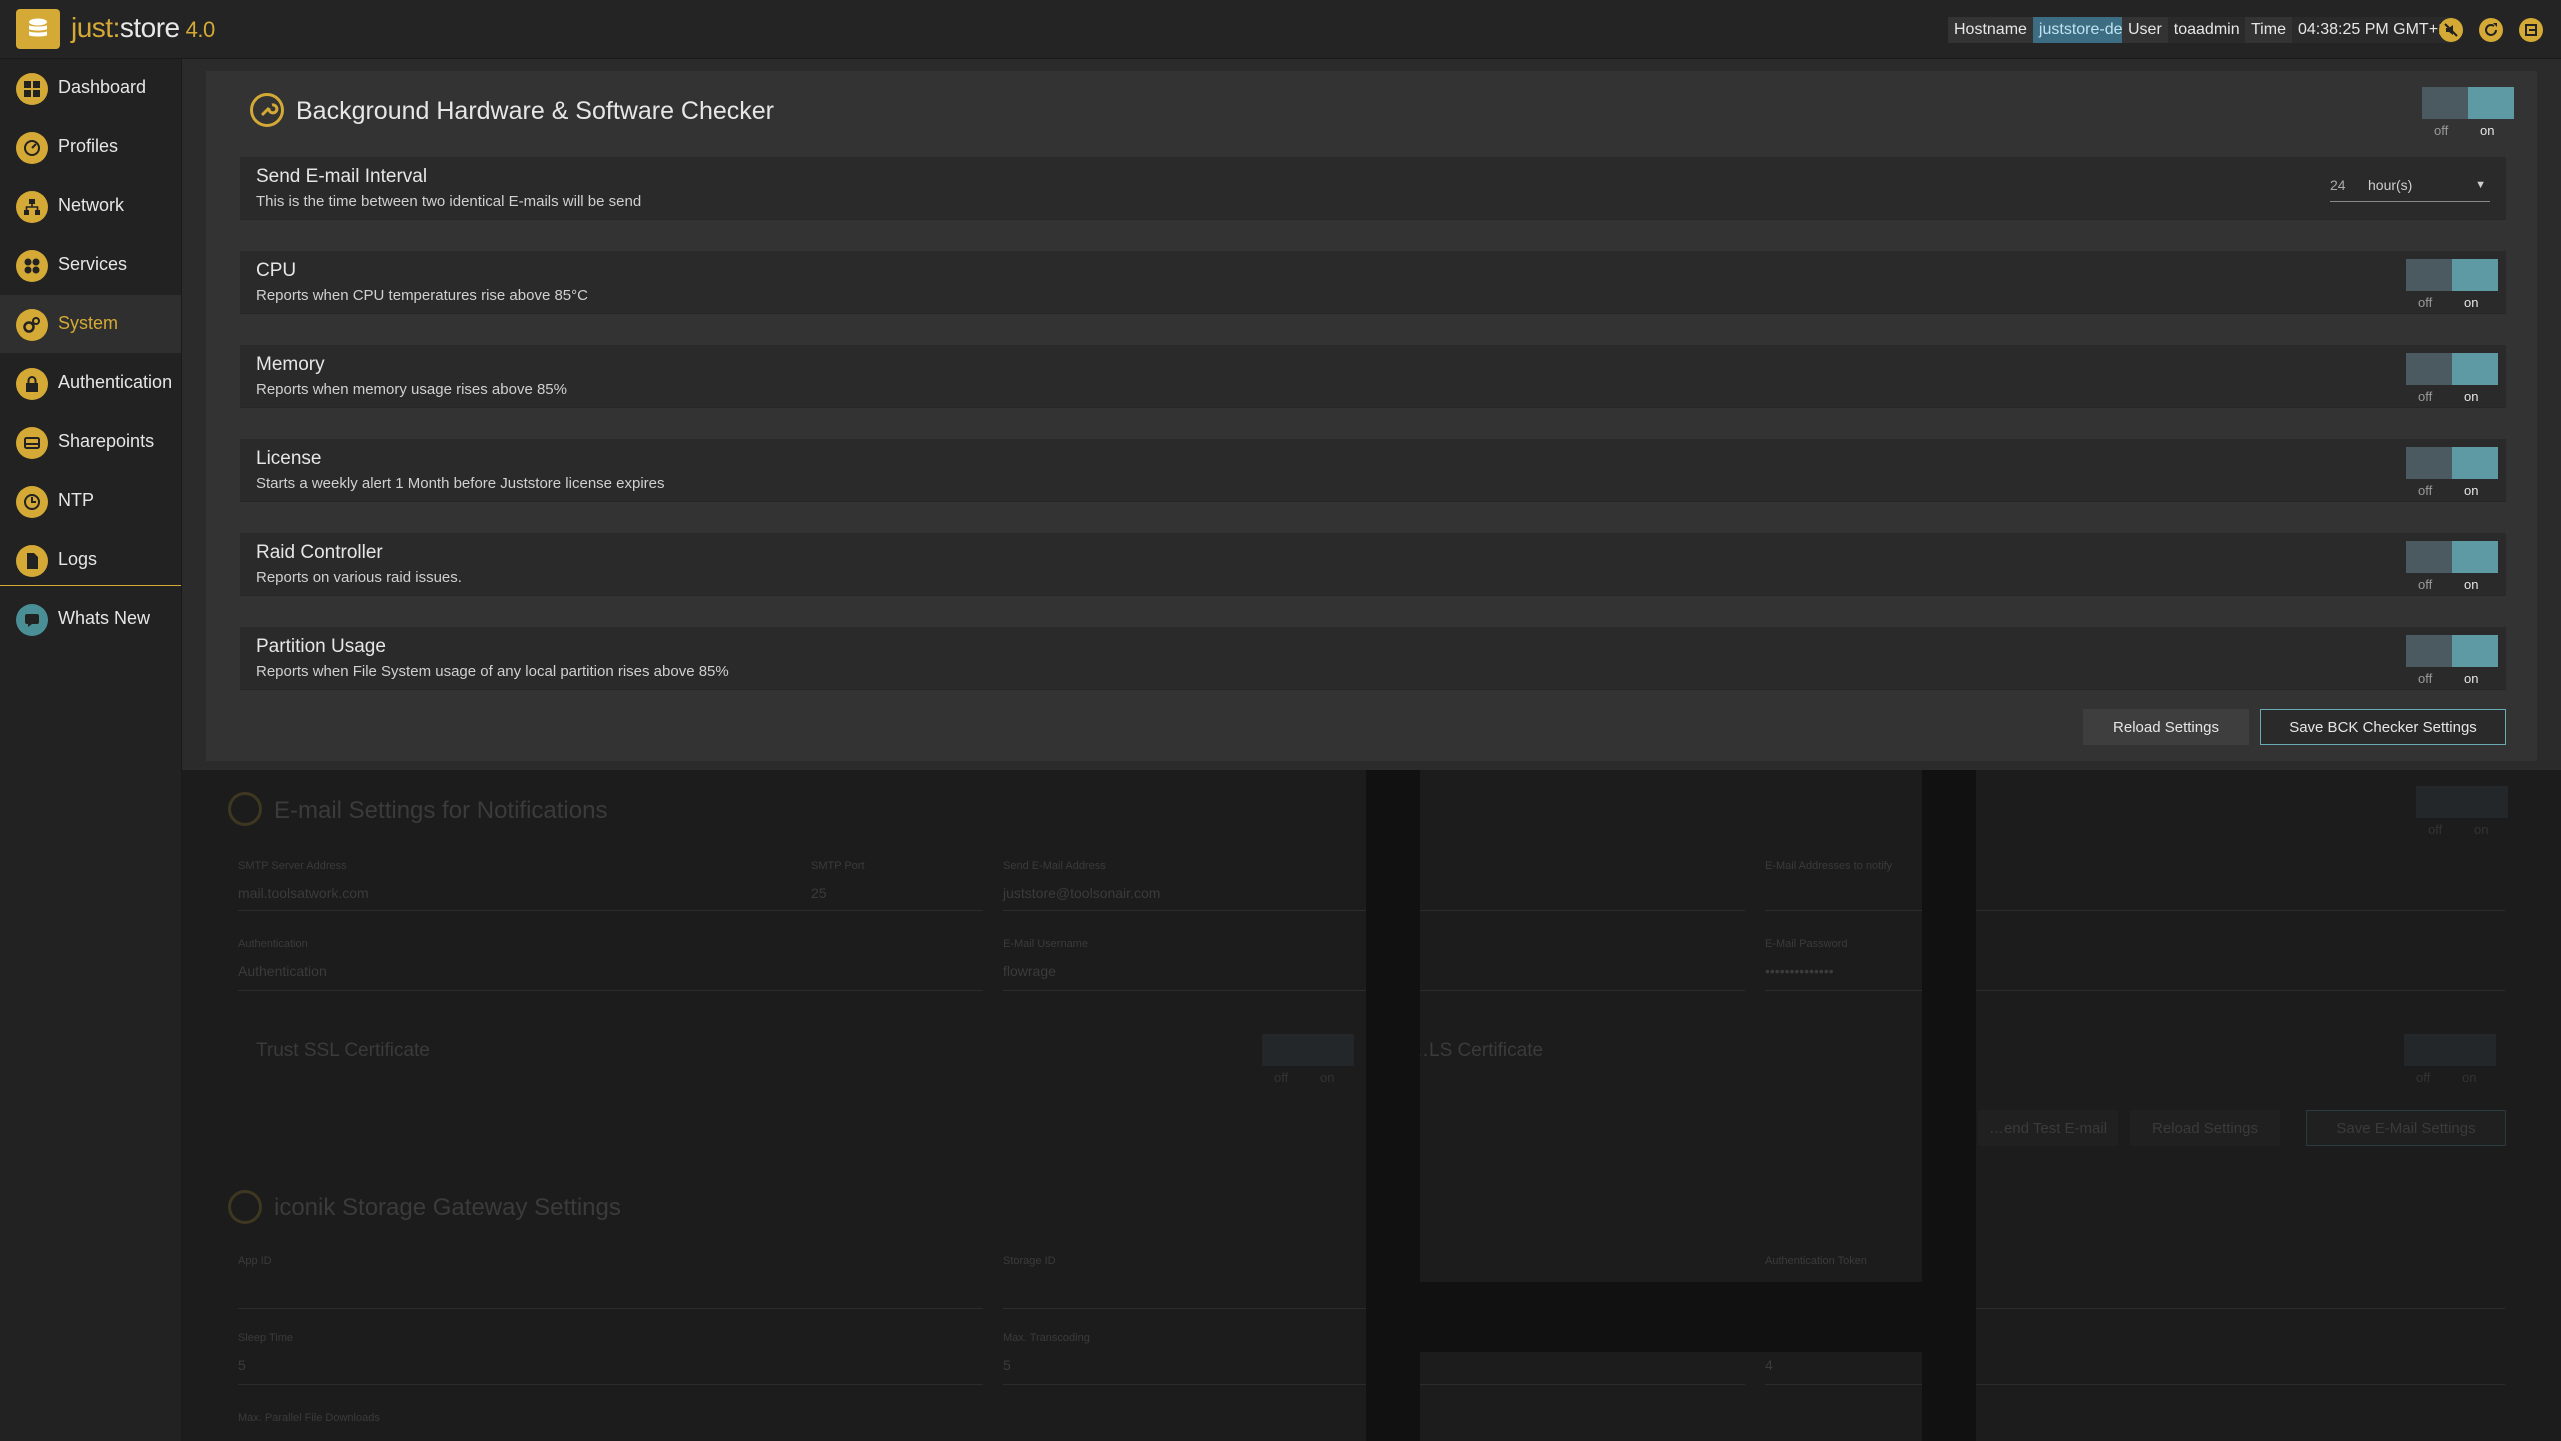 This screenshot has height=1441, width=2561. Describe the element at coordinates (2383, 727) in the screenshot. I see `save-checker-button: Save BCK Checker Settings` at that location.